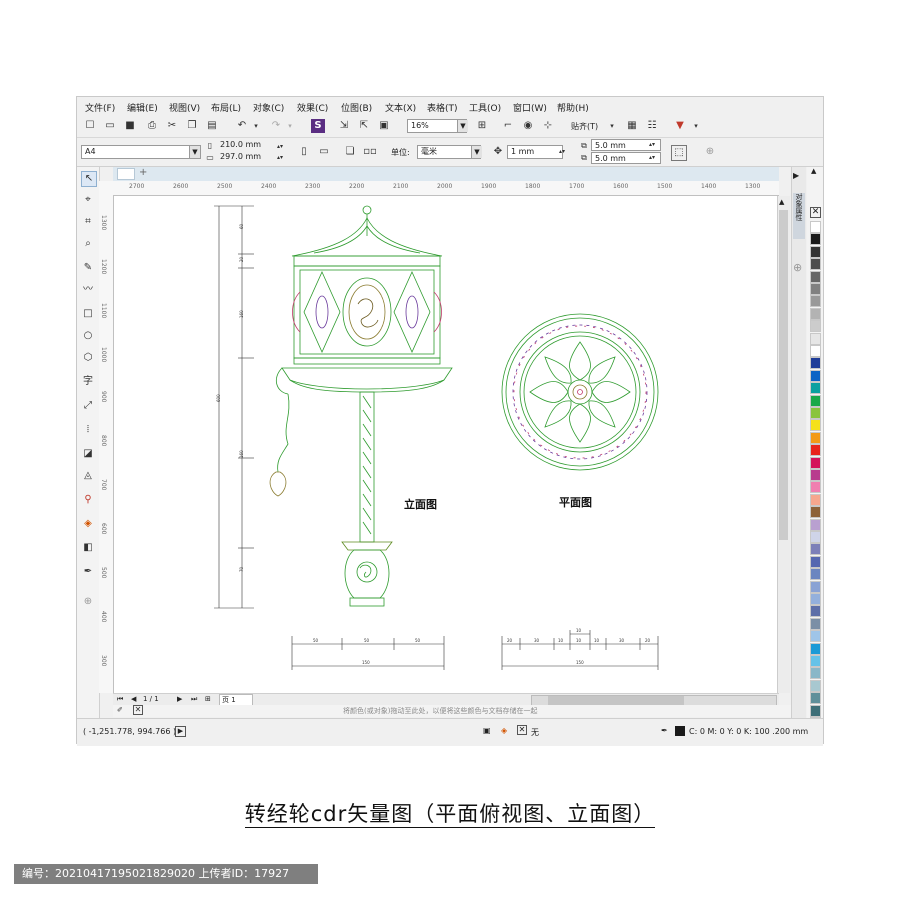 The height and width of the screenshot is (900, 900). What do you see at coordinates (781, 202) in the screenshot?
I see `scroll-up-icon: ▲` at bounding box center [781, 202].